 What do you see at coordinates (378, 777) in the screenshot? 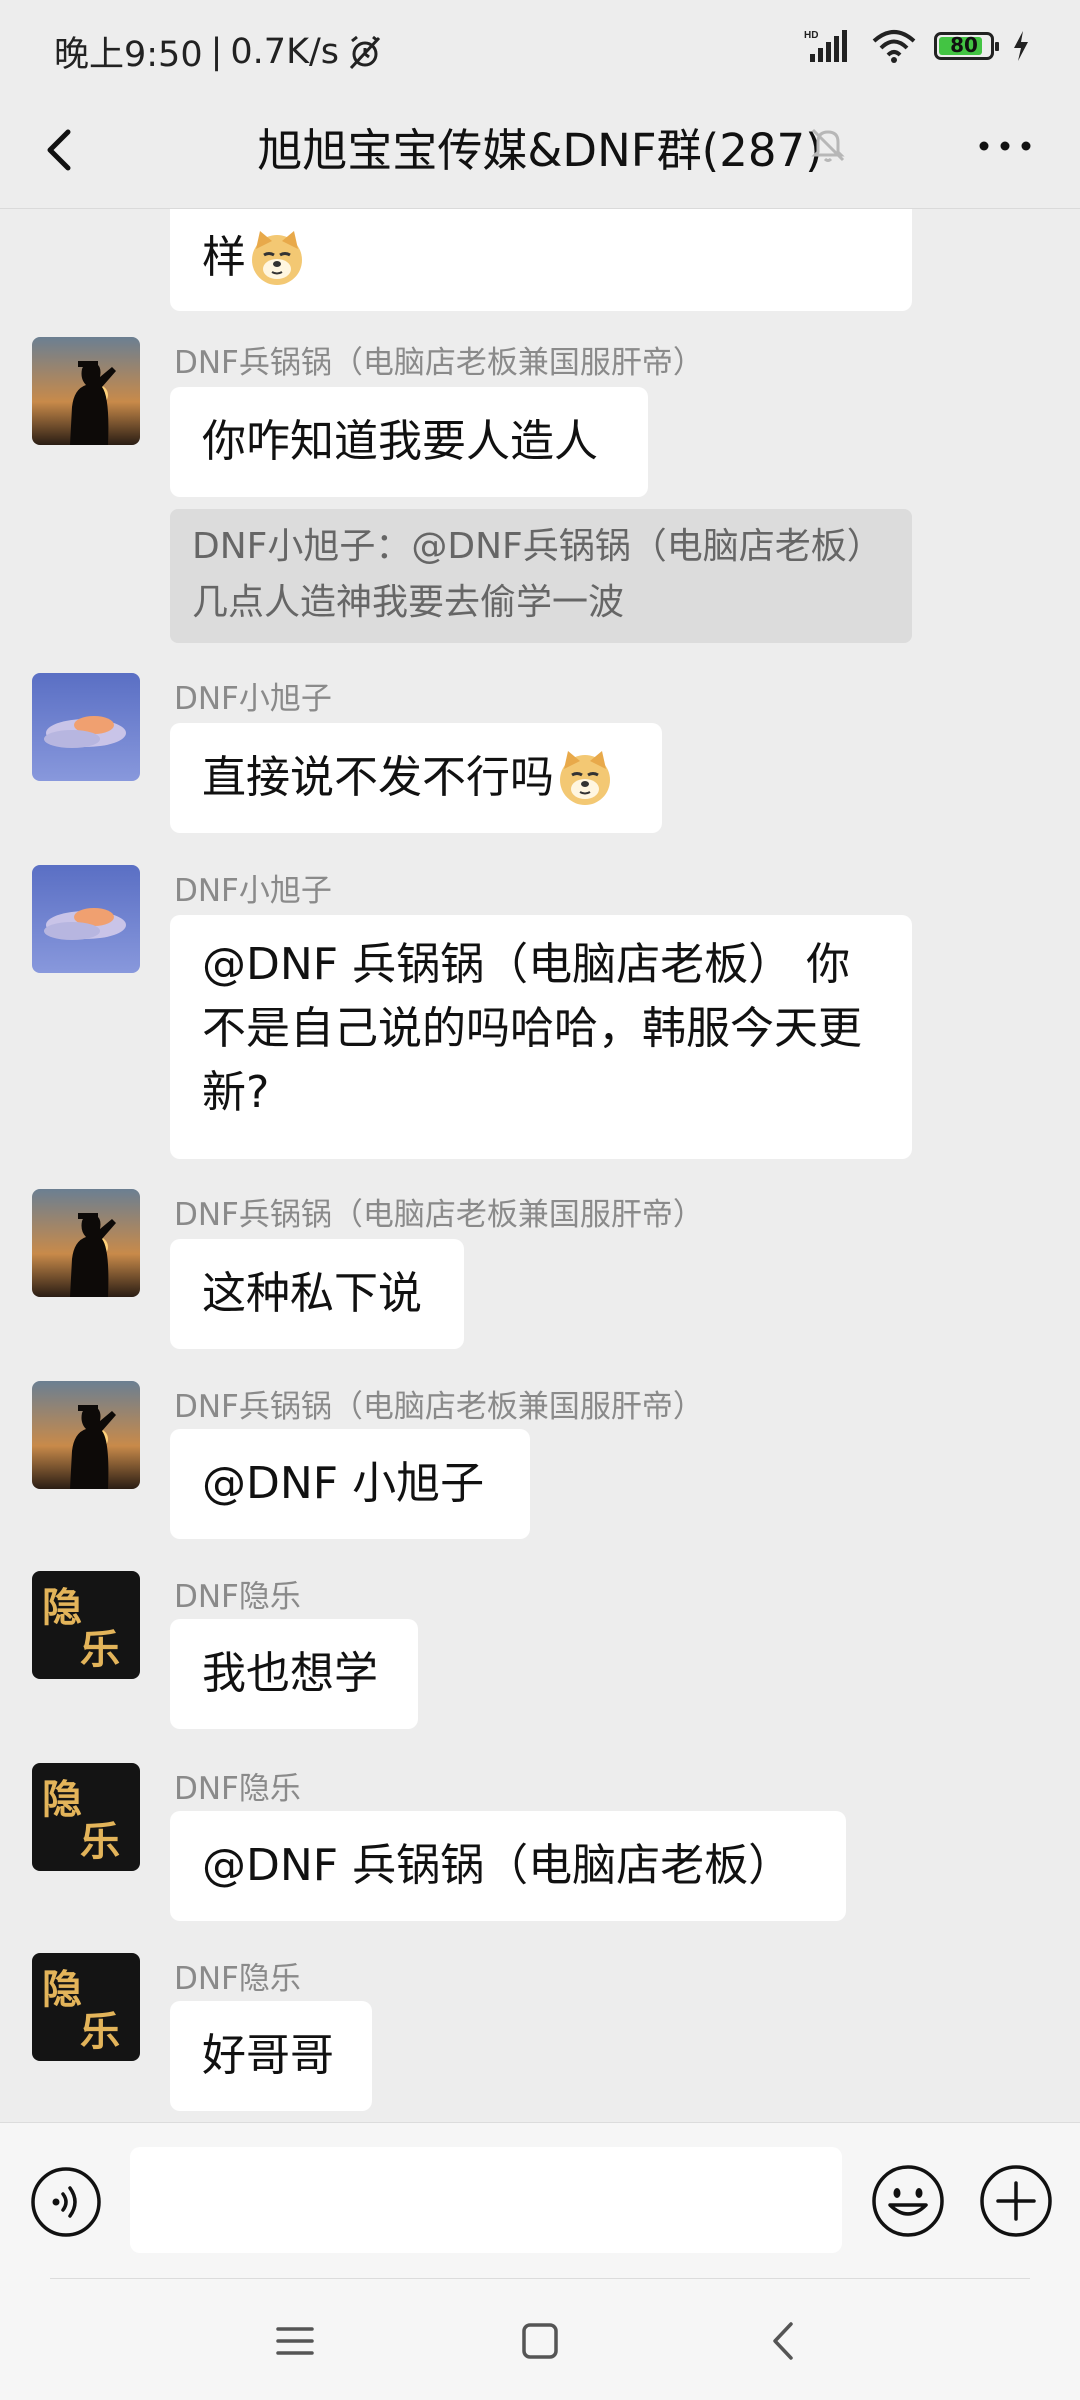
I see `message-text: 直接说不发不行吗` at bounding box center [378, 777].